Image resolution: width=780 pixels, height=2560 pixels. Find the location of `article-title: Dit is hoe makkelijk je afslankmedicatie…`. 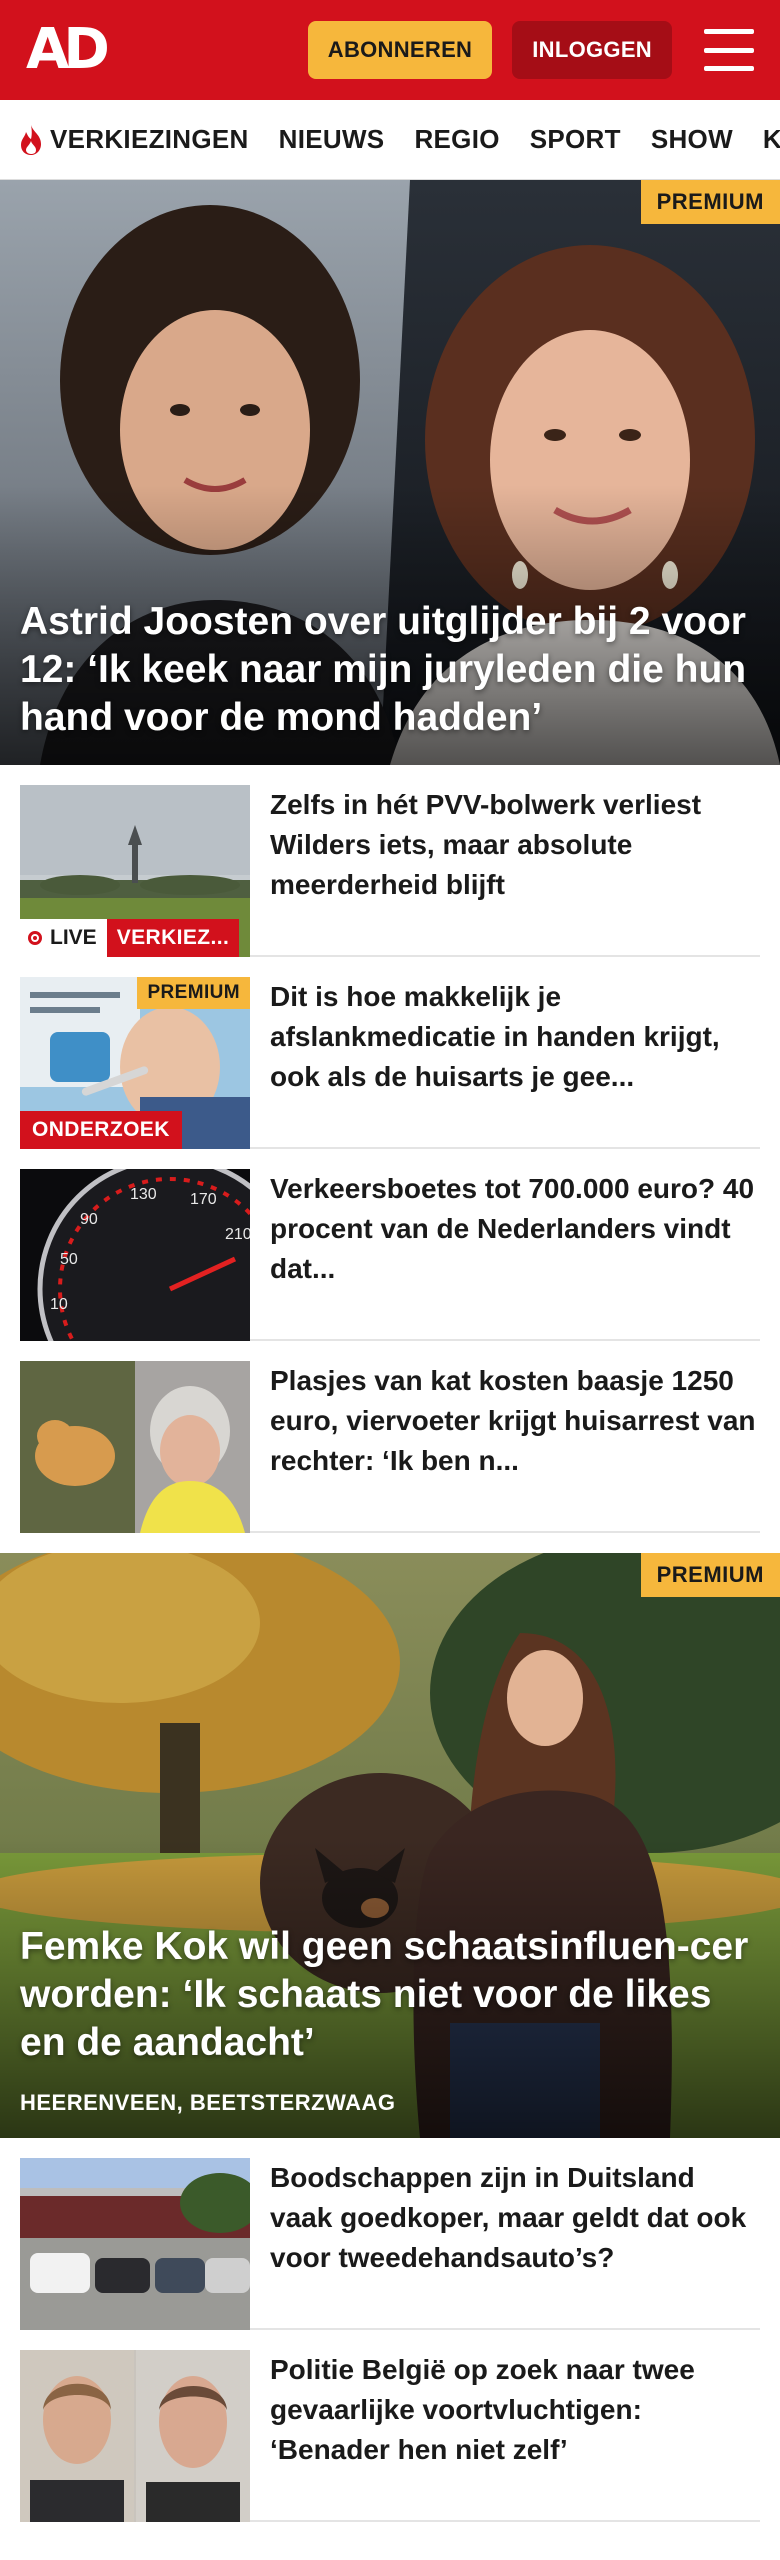

article-title: Dit is hoe makkelijk je afslankmedicatie… is located at coordinates (515, 1037).